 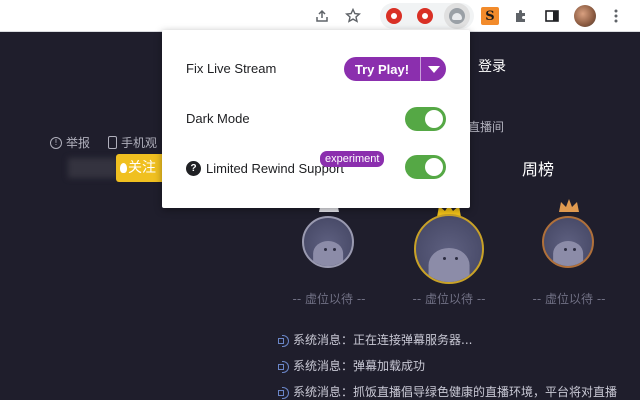 I want to click on rank-slot-3: -- 虚位以待 --, so click(x=569, y=252).